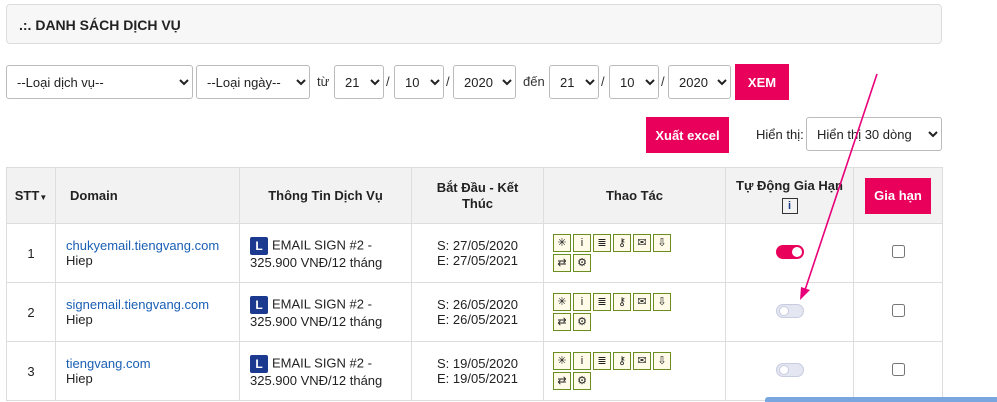 The width and height of the screenshot is (997, 402). I want to click on domain-link: tiengvang.com, so click(152, 363).